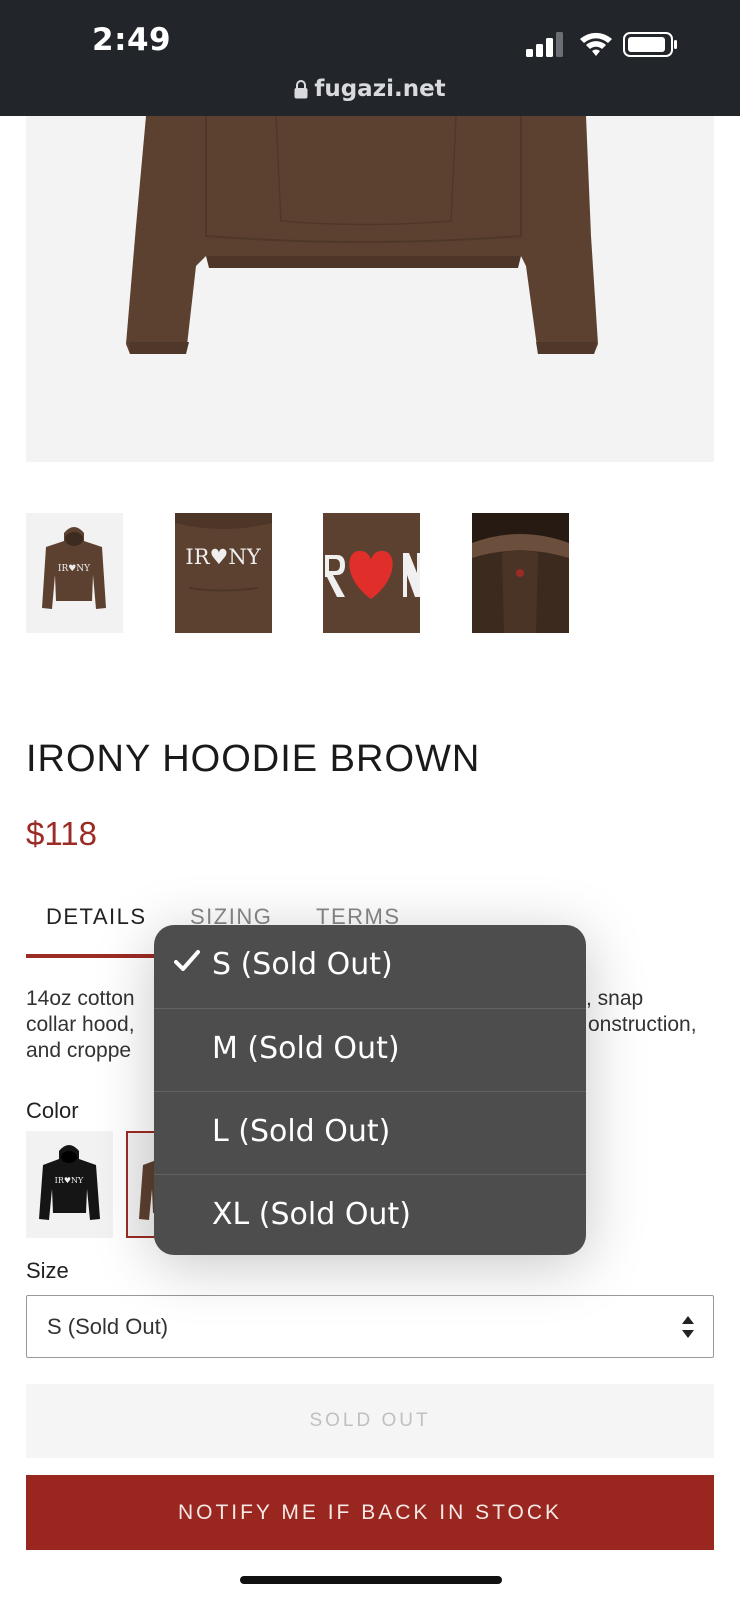 Image resolution: width=740 pixels, height=1600 pixels. What do you see at coordinates (52, 1110) in the screenshot?
I see `color-label: Color` at bounding box center [52, 1110].